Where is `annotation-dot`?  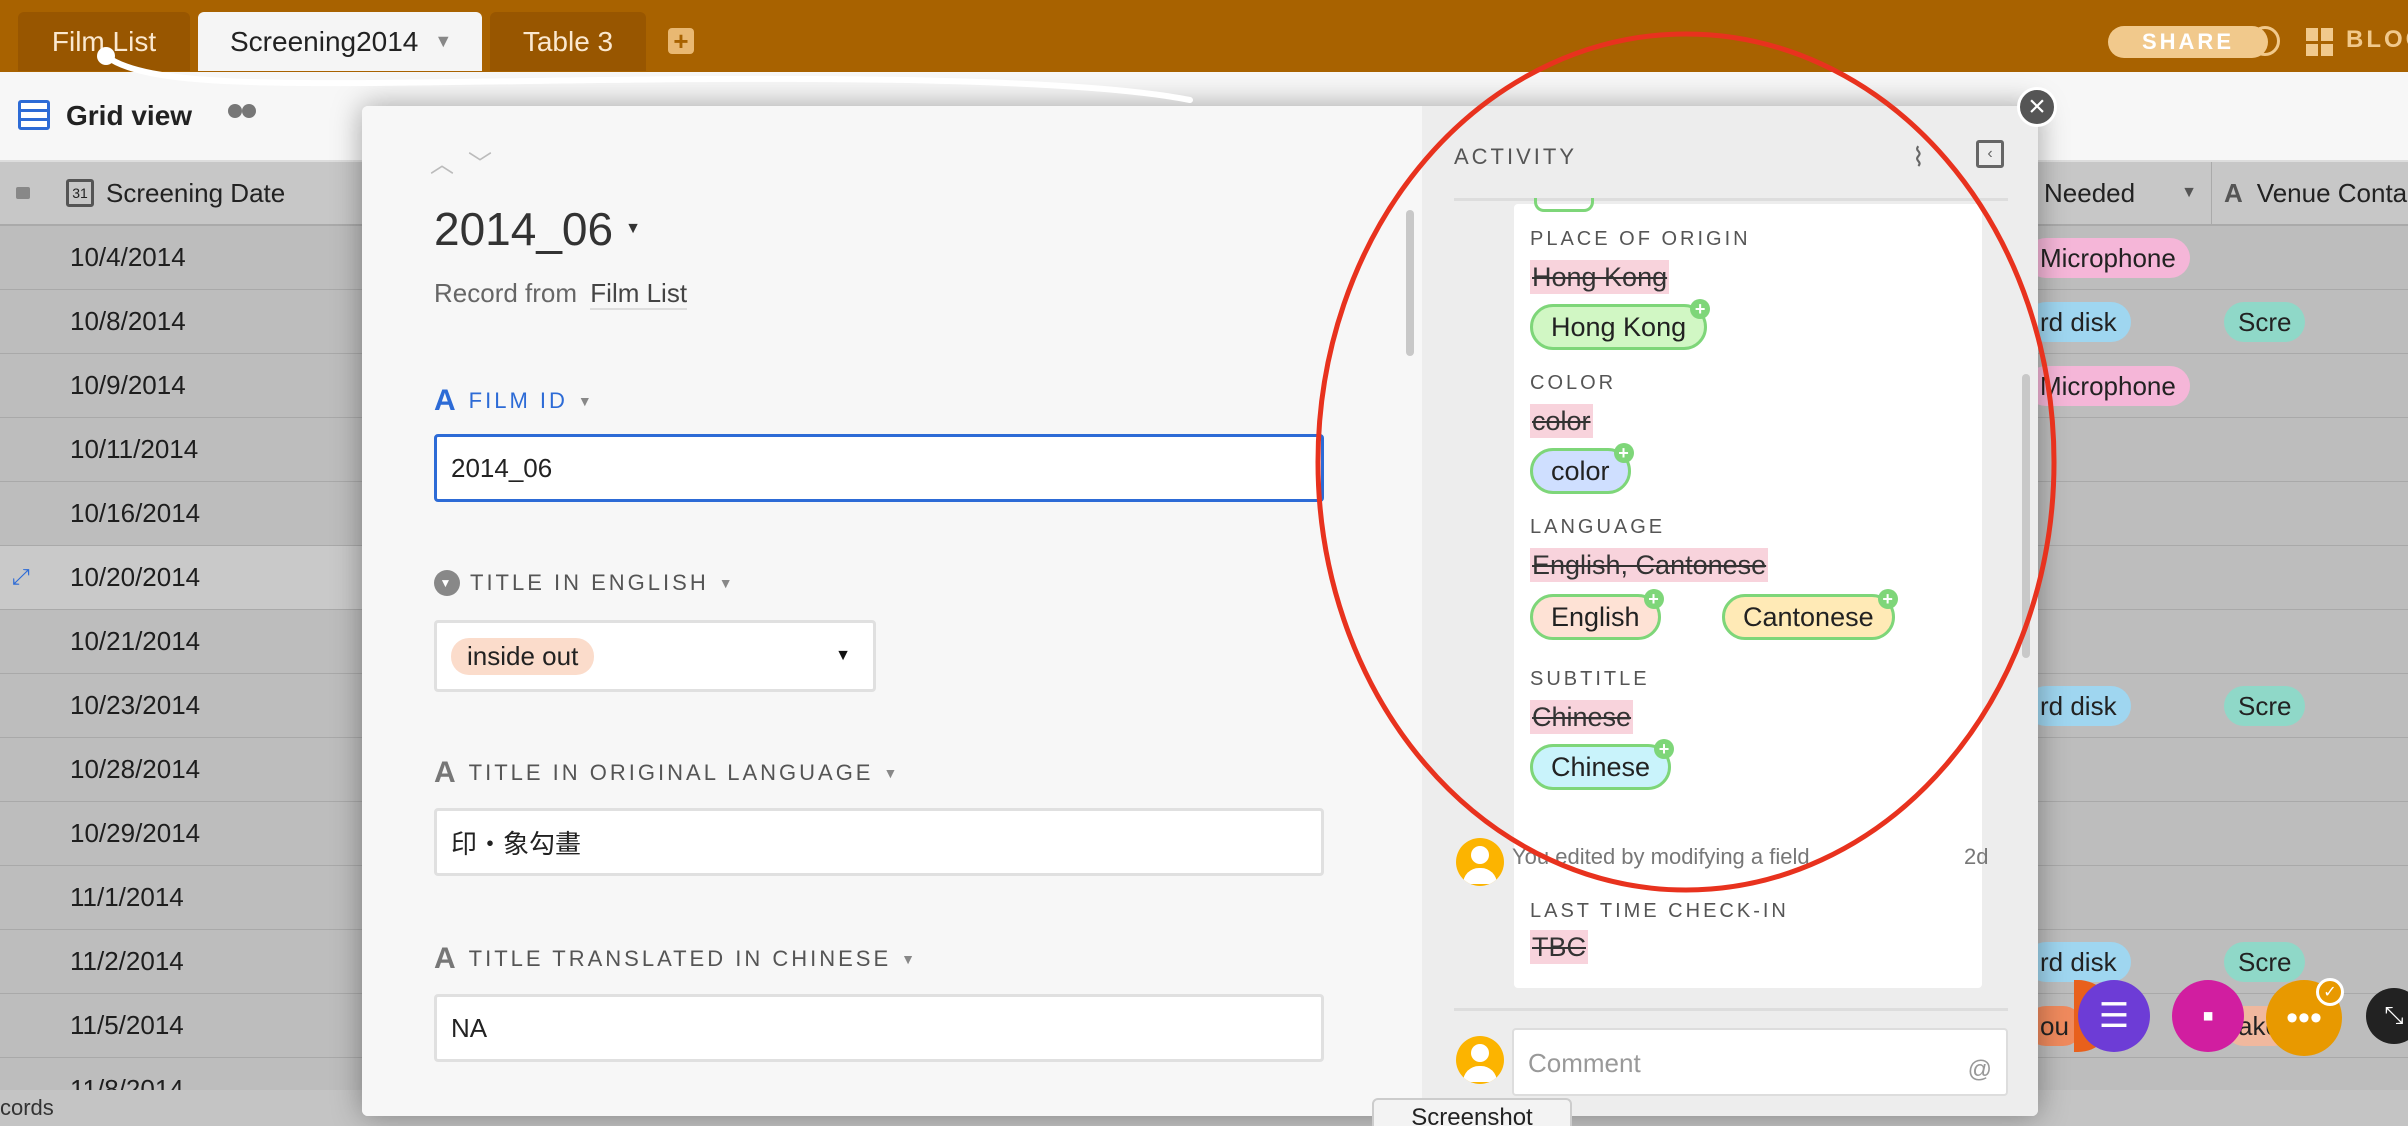 annotation-dot is located at coordinates (106, 56).